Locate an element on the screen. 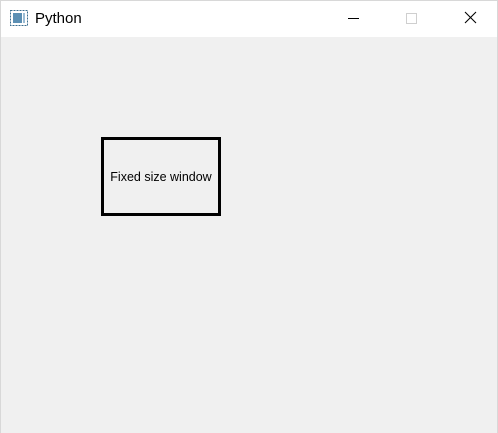 The height and width of the screenshot is (433, 498). close-button is located at coordinates (470, 18).